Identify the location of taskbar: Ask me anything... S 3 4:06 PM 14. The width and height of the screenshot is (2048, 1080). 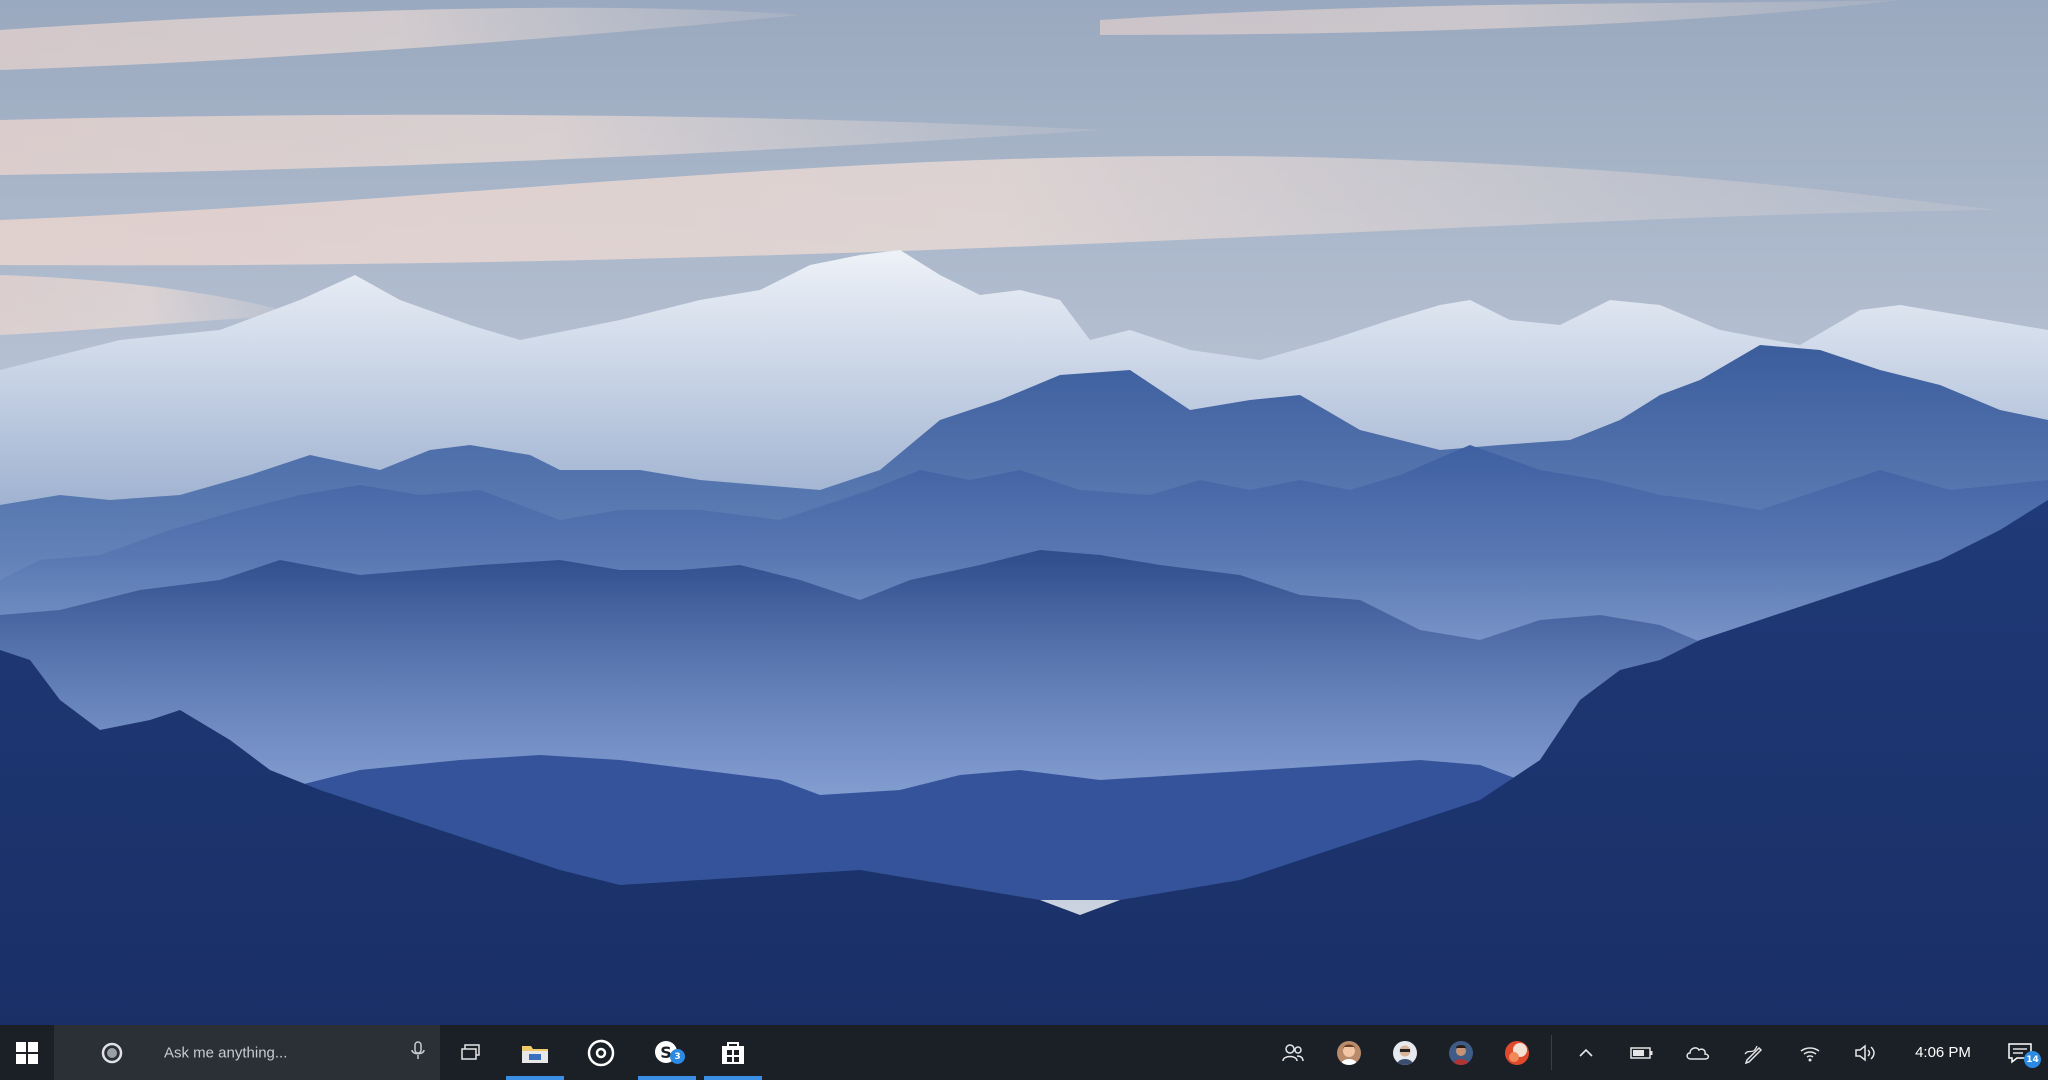
(1024, 1052).